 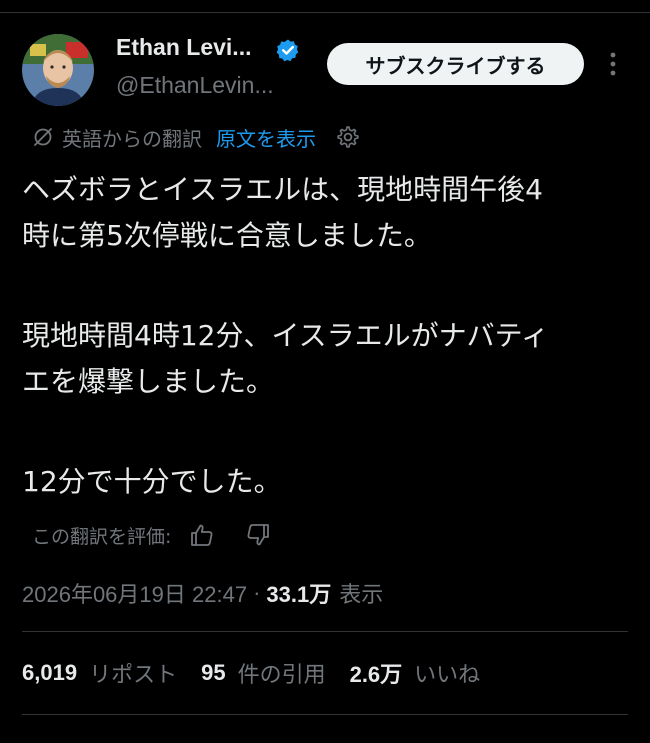 I want to click on gear-icon, so click(x=348, y=137).